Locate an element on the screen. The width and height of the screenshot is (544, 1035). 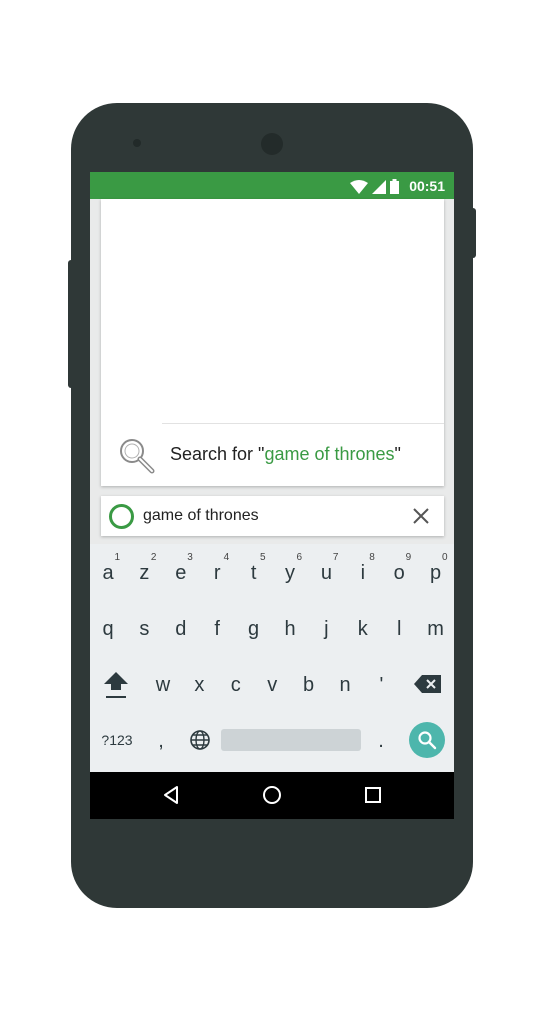
key-x: x is located at coordinates (199, 684).